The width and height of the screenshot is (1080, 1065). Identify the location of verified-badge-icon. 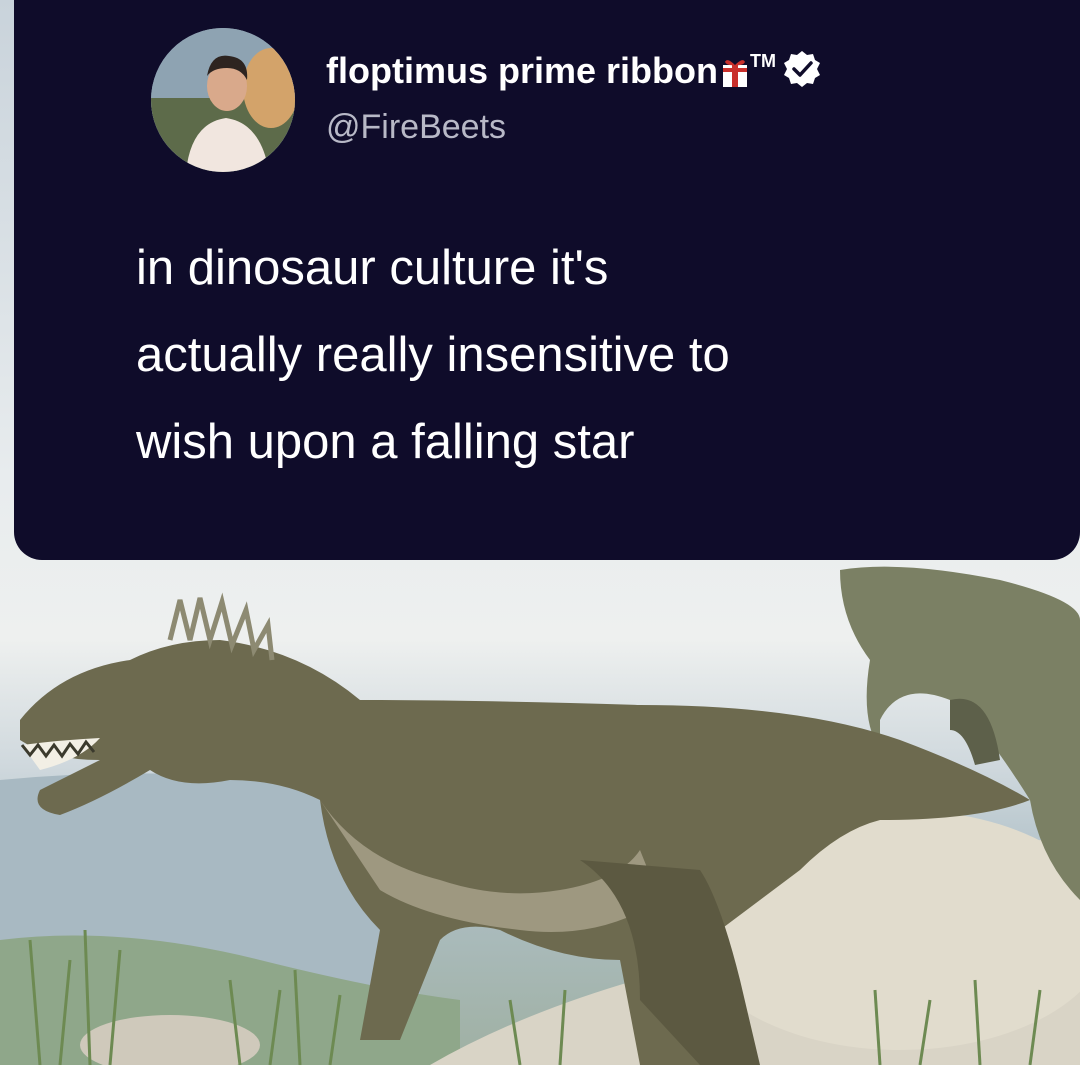
(802, 69).